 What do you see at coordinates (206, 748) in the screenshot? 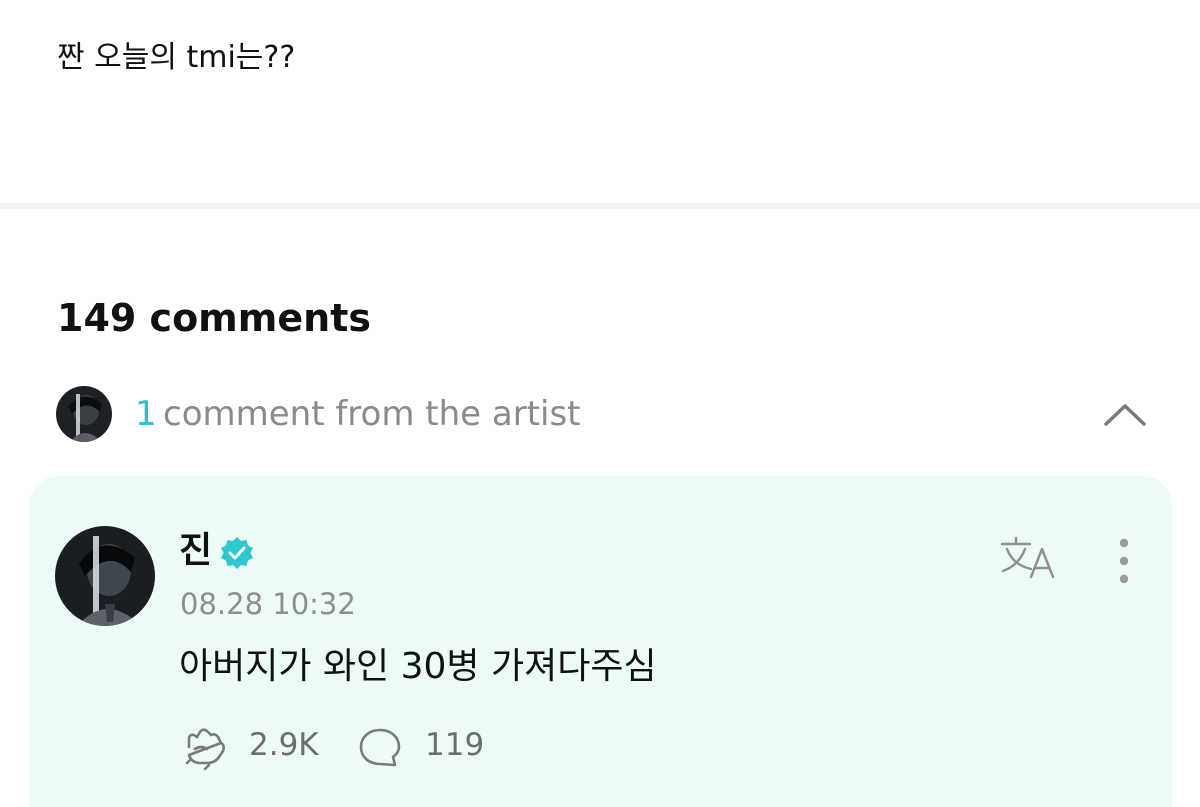
I see `cheer-hand-icon` at bounding box center [206, 748].